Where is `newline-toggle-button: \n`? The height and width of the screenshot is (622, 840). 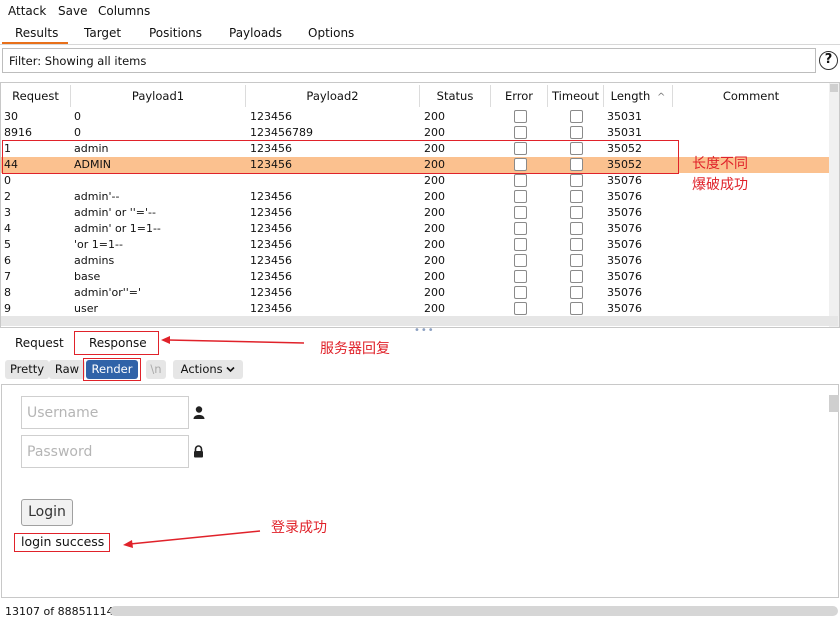
newline-toggle-button: \n is located at coordinates (156, 369).